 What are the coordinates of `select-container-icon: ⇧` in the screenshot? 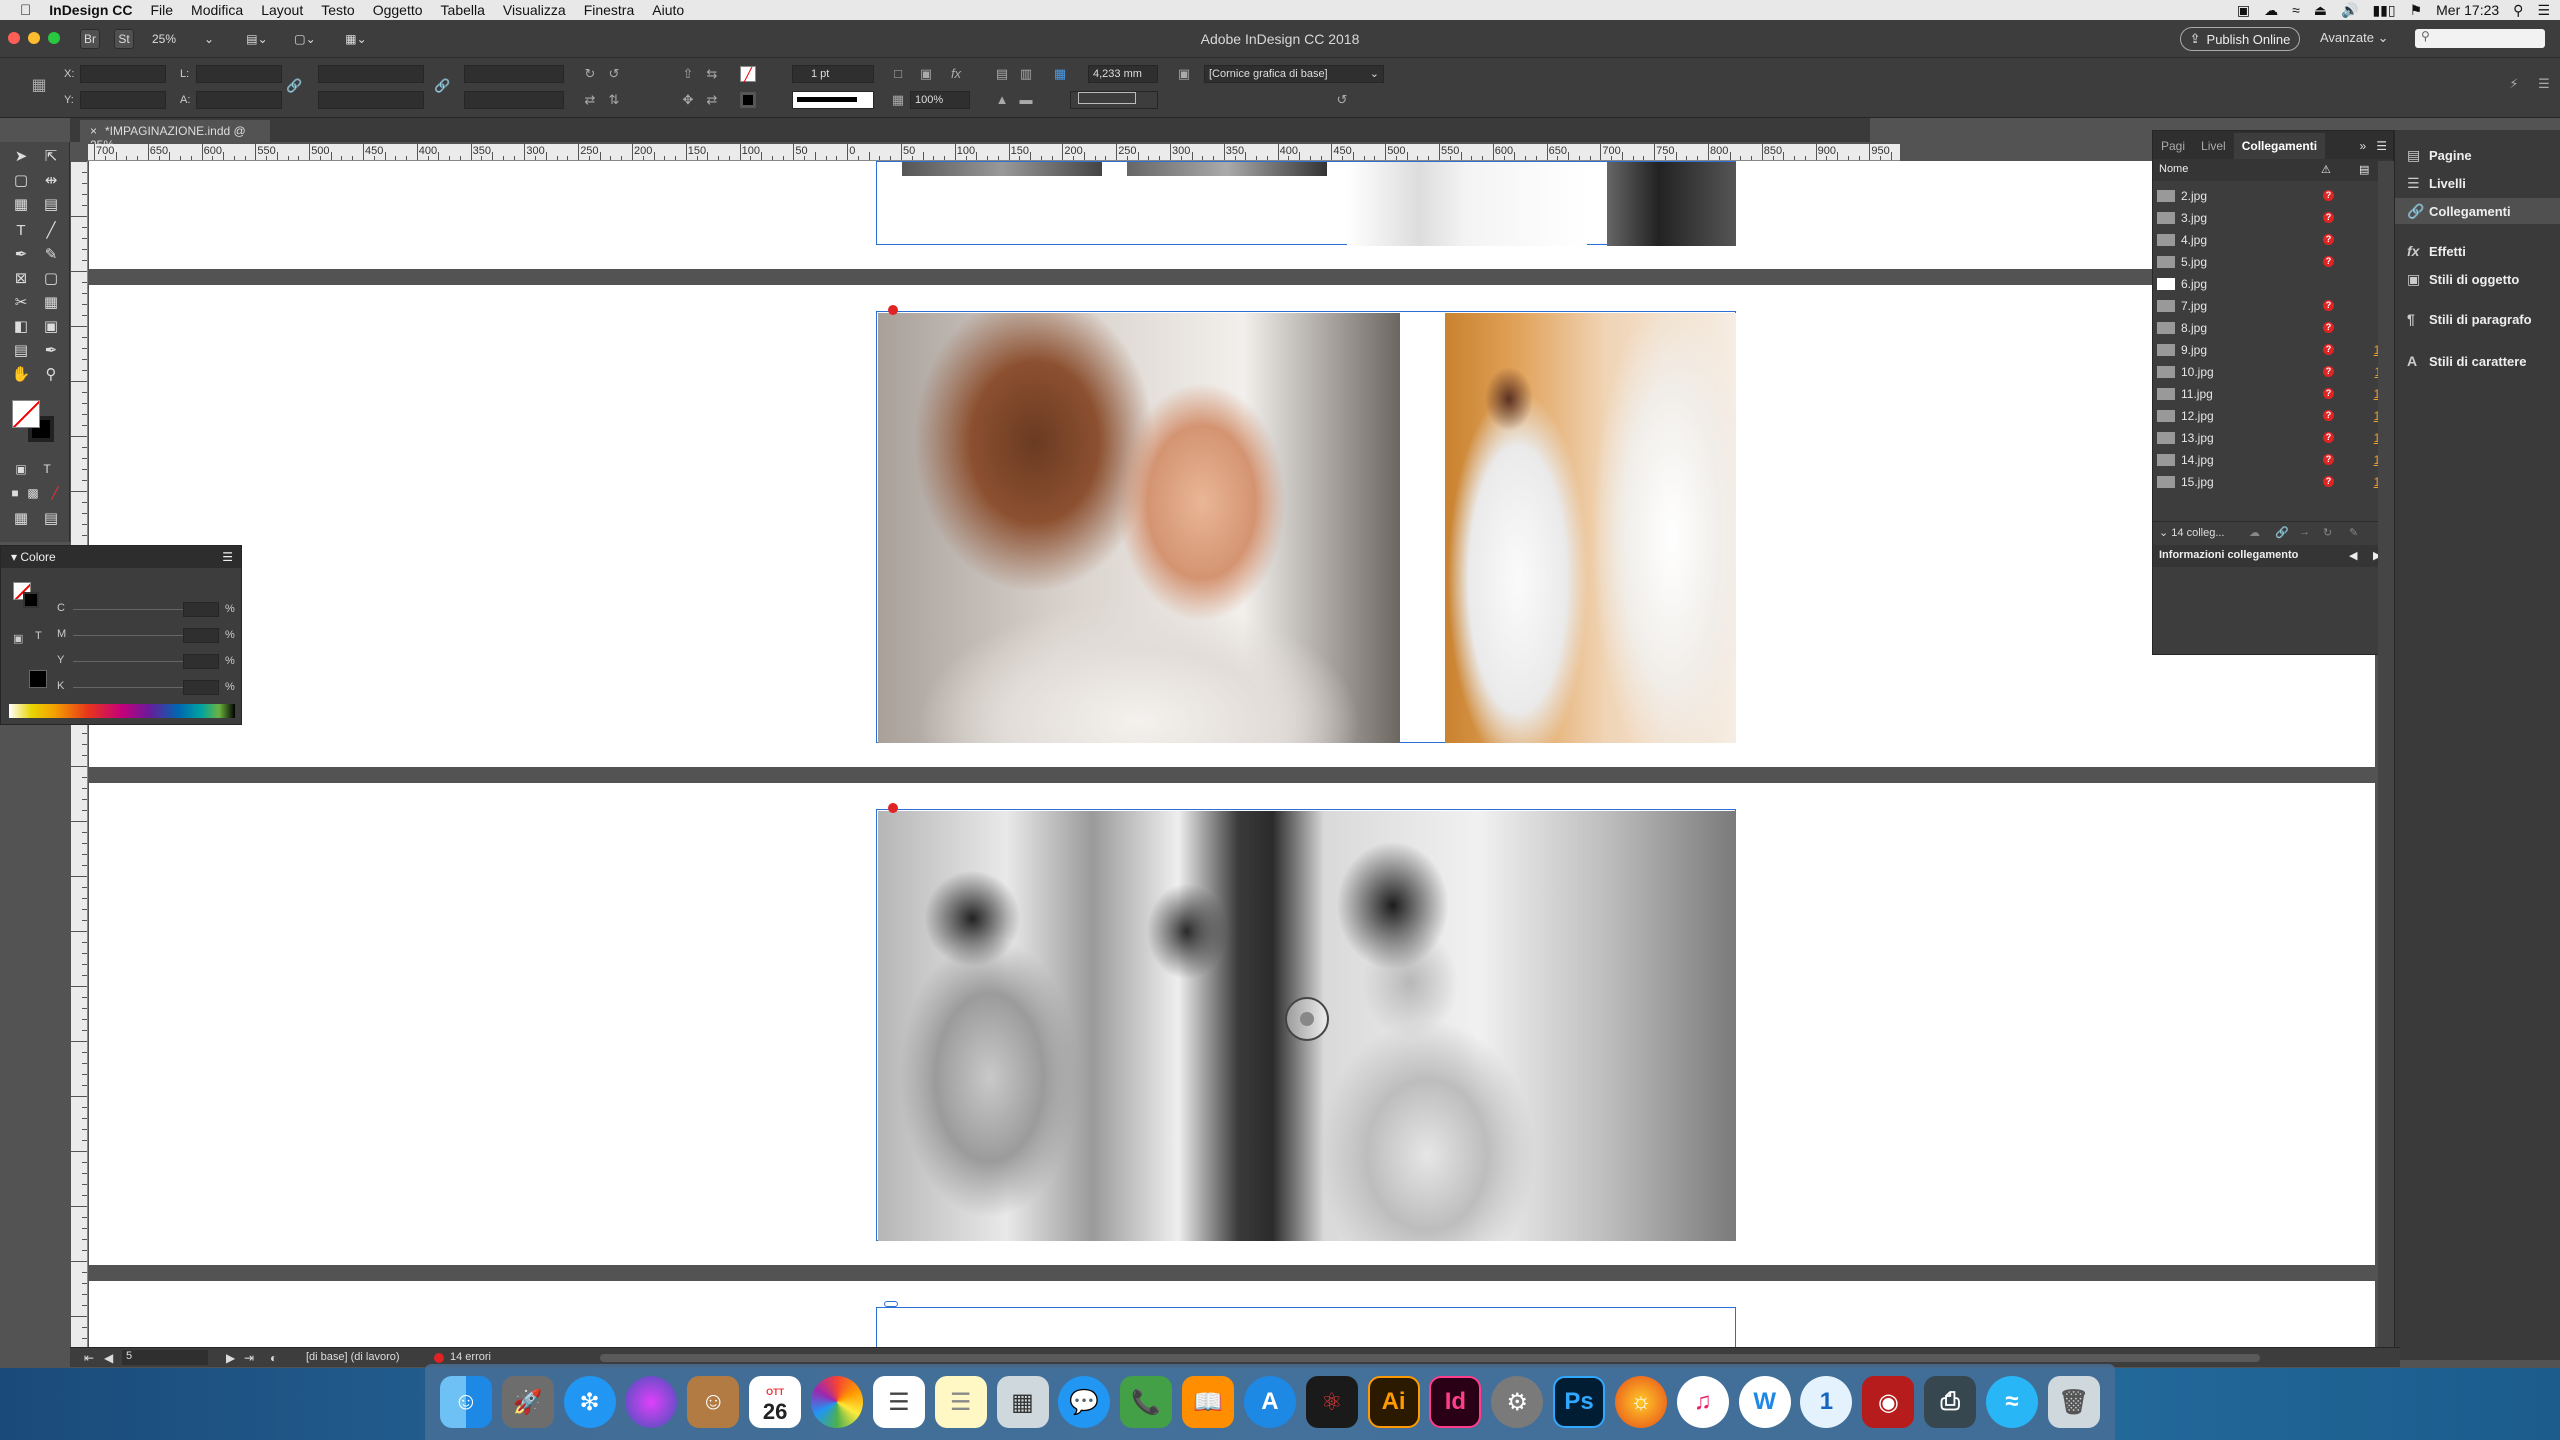 It's located at (688, 74).